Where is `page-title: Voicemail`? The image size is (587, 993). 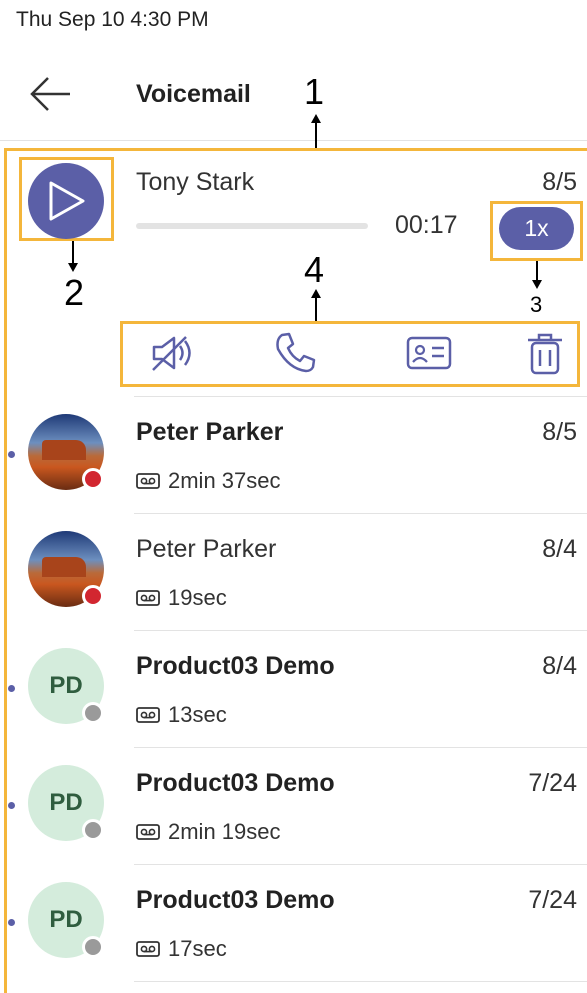 page-title: Voicemail is located at coordinates (193, 94).